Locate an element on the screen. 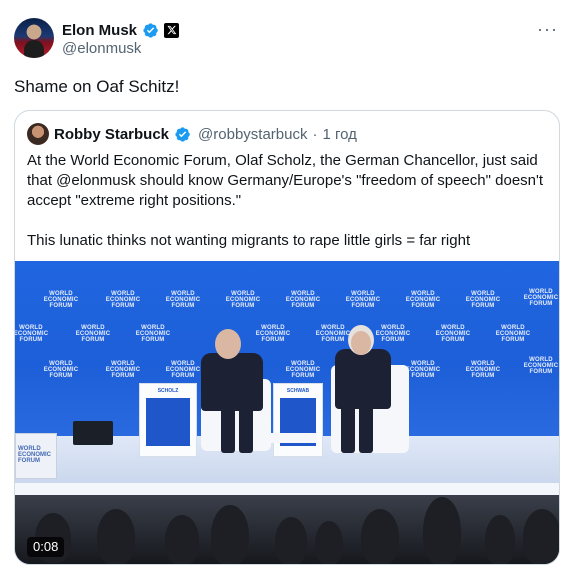  podium-left-plate is located at coordinates (168, 422).